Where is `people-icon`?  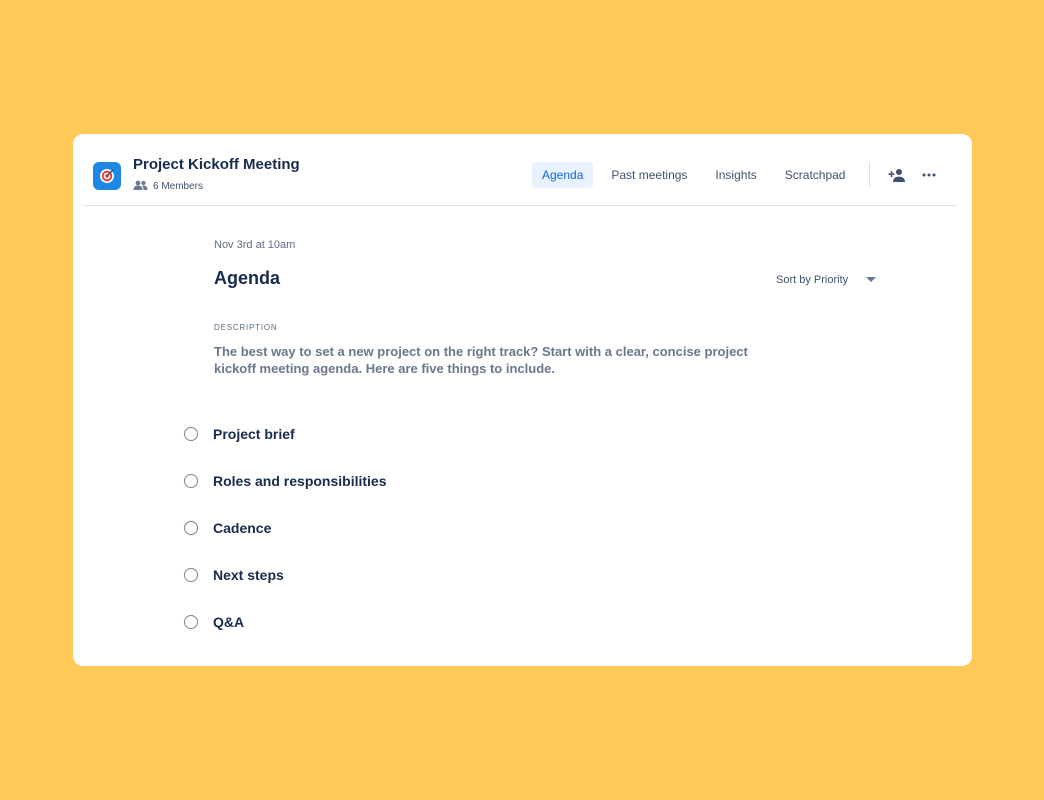 people-icon is located at coordinates (140, 186).